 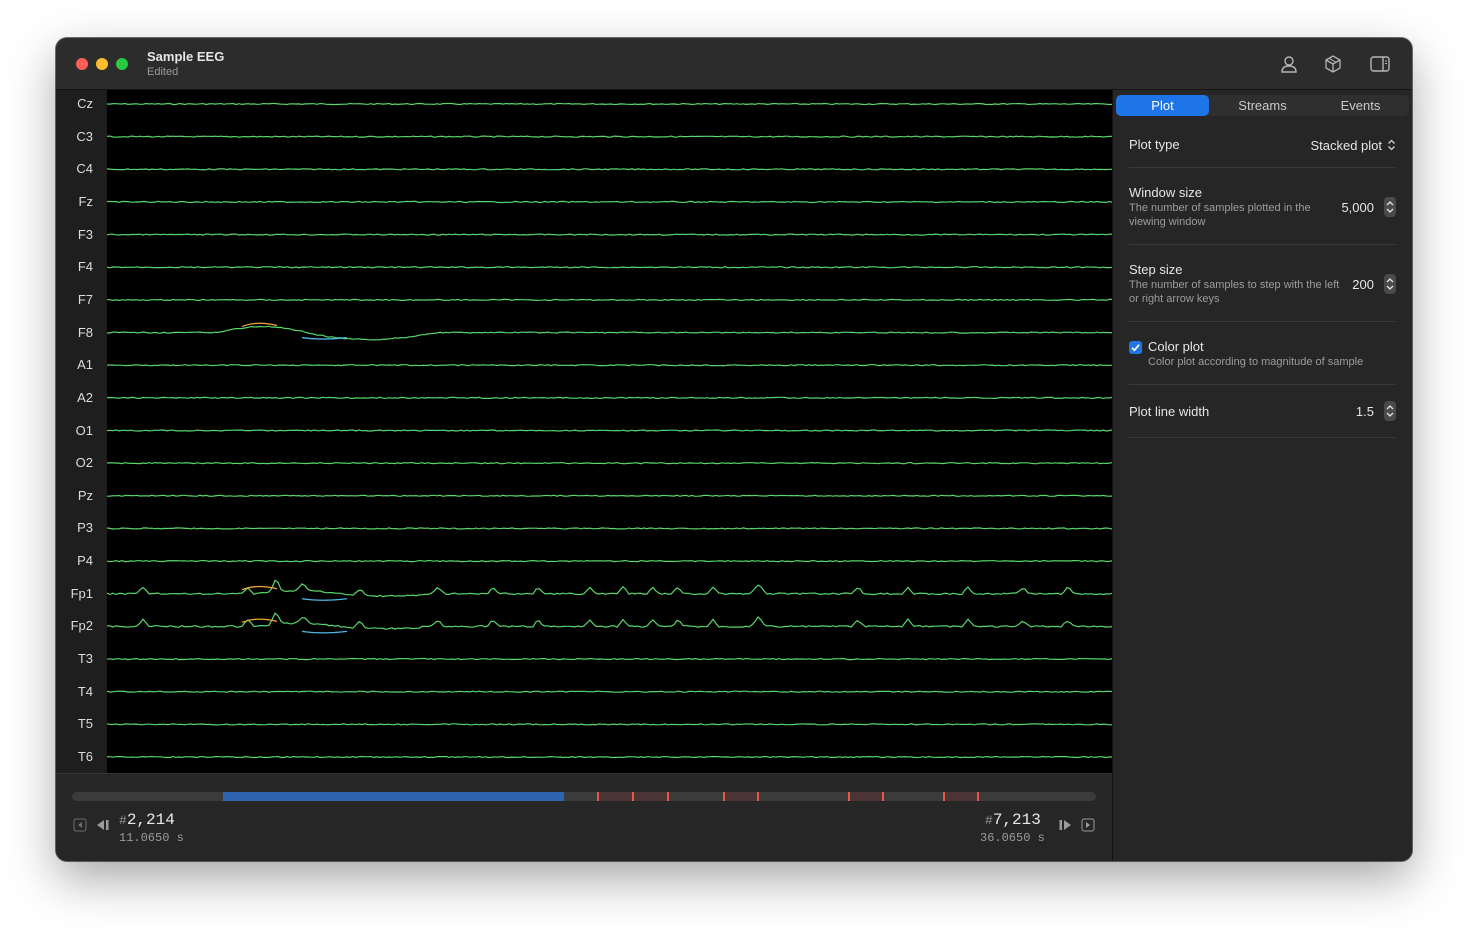 I want to click on sidebar-toggle-icon, so click(x=1380, y=64).